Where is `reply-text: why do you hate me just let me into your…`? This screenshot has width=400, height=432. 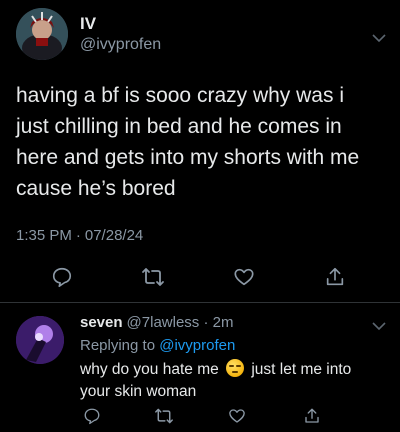
reply-text: why do you hate me just let me into your… is located at coordinates (230, 381).